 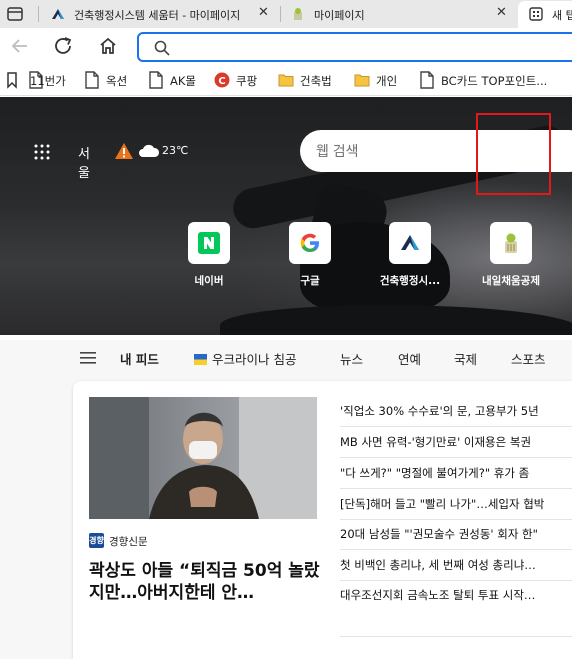 I want to click on quick-link-naver: 네이버, so click(x=209, y=257).